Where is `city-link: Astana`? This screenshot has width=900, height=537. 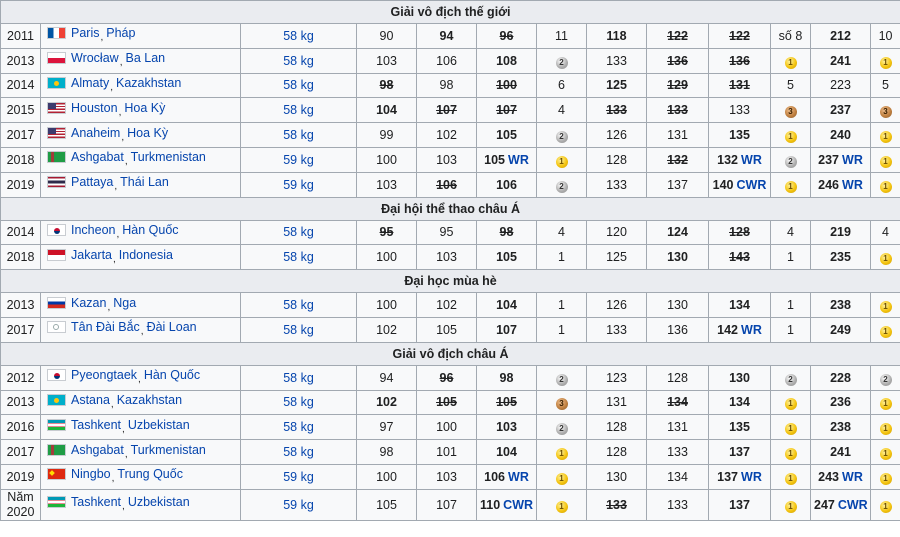
city-link: Astana is located at coordinates (90, 400).